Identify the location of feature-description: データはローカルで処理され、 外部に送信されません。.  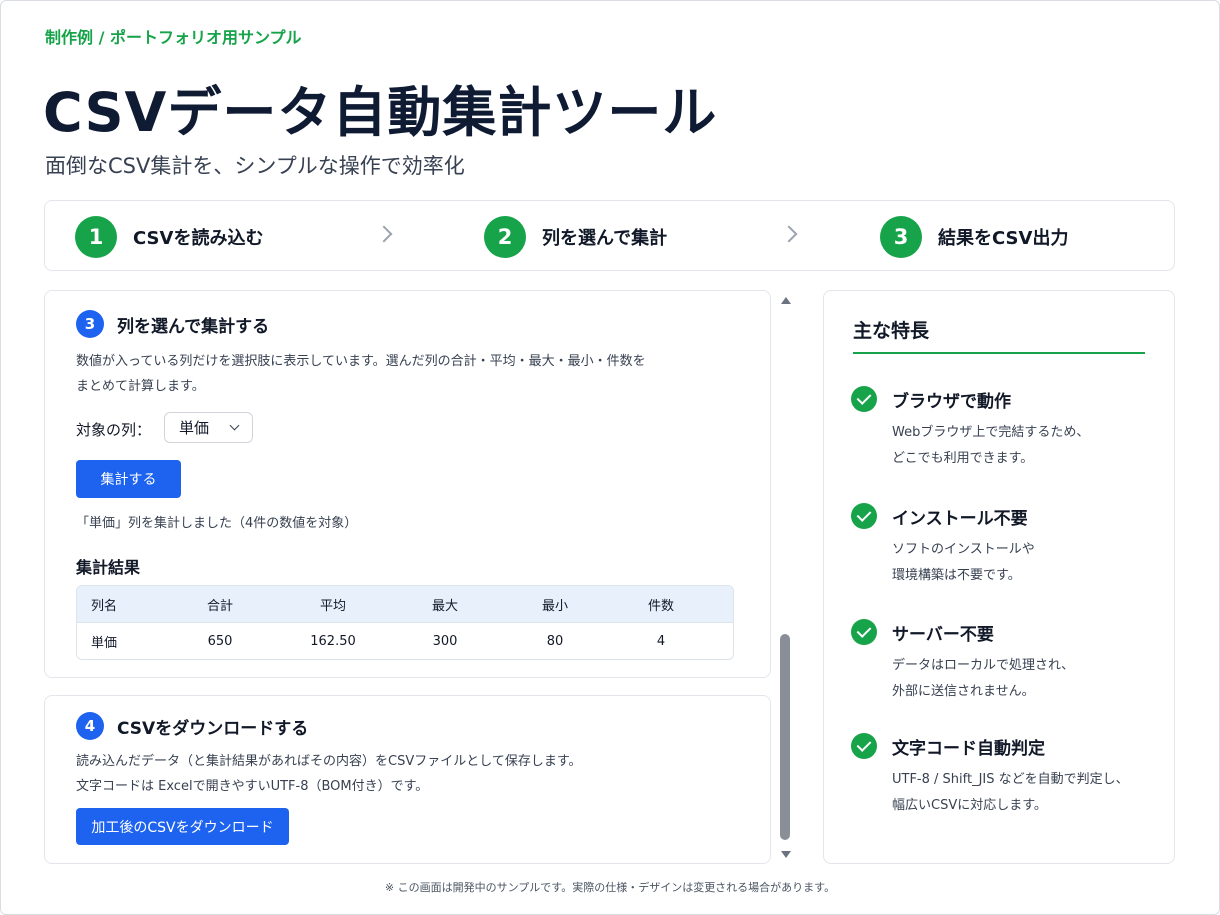
(983, 679).